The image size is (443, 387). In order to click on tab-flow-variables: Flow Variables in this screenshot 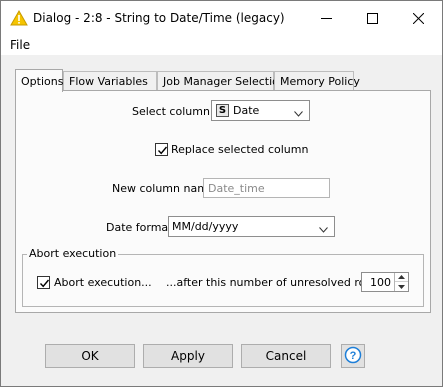, I will do `click(110, 81)`.